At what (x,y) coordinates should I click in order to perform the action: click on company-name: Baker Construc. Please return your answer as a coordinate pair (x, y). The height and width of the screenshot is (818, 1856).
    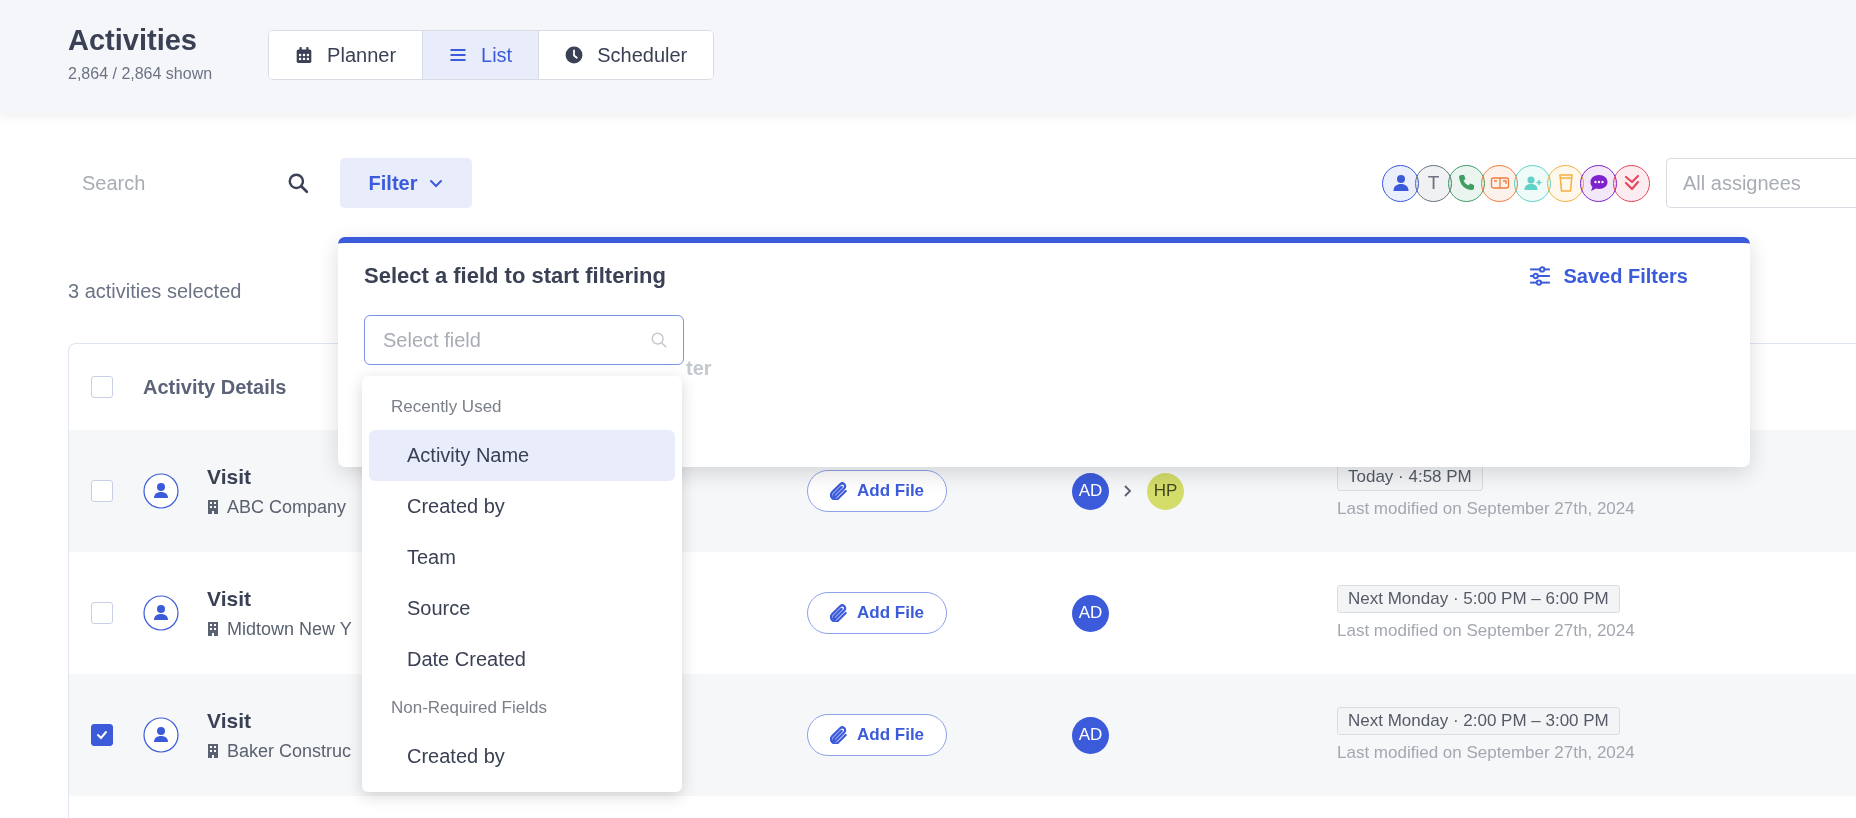
    Looking at the image, I should click on (289, 751).